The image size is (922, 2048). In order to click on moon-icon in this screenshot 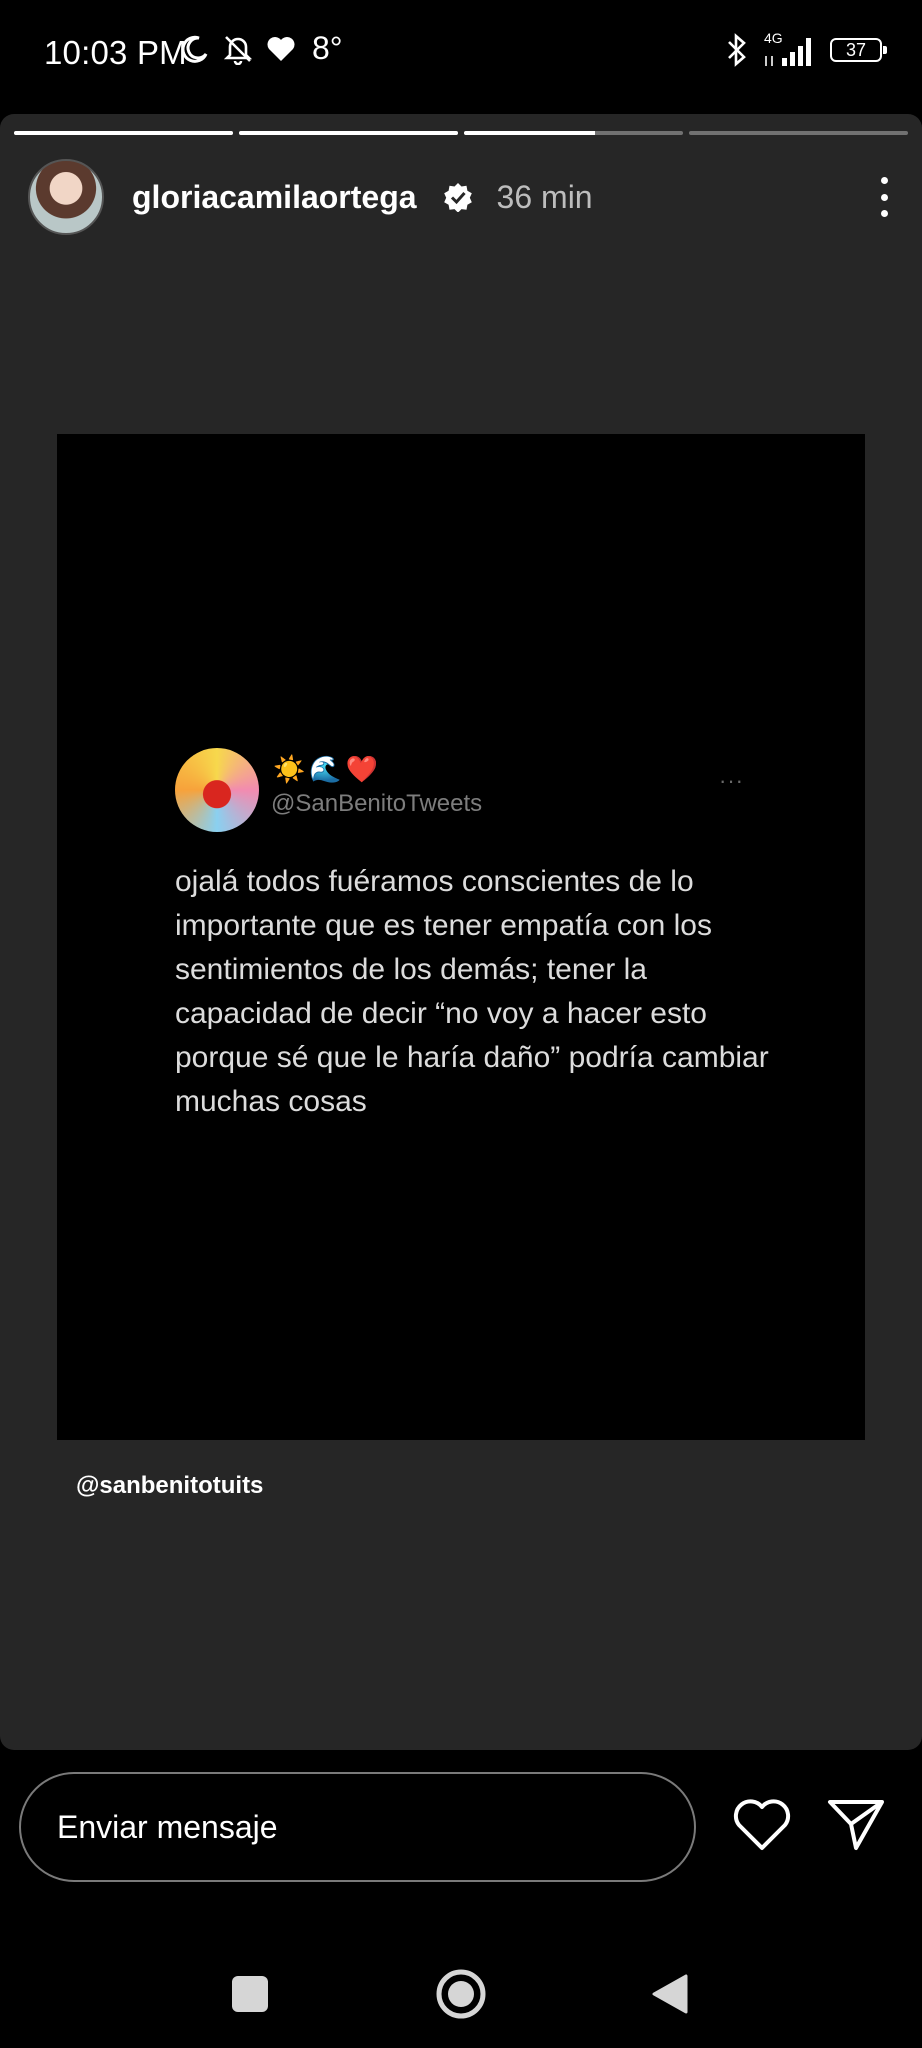, I will do `click(194, 49)`.